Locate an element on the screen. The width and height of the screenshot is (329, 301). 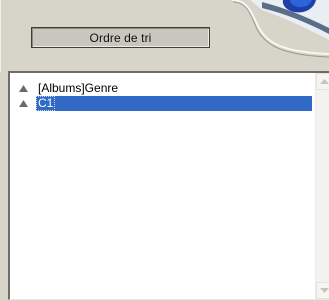
list-item-selected: C1 is located at coordinates (162, 103).